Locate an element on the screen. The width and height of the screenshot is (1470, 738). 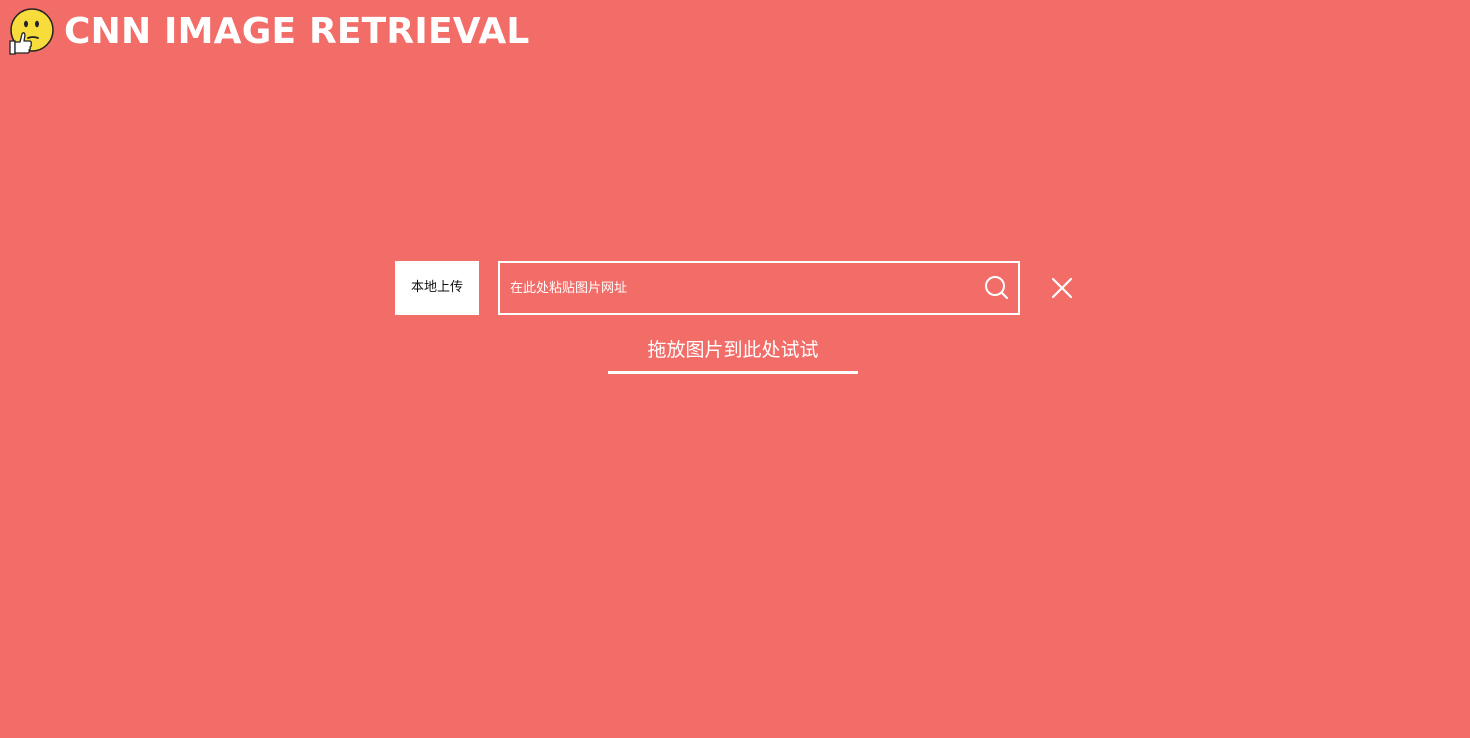
header: CNN IMAGE RETRIEVAL is located at coordinates (268, 32).